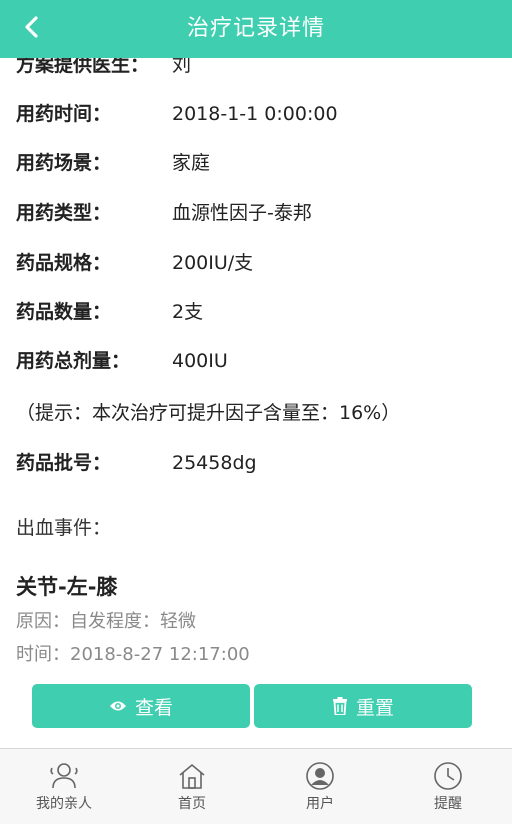  What do you see at coordinates (320, 776) in the screenshot?
I see `user-icon` at bounding box center [320, 776].